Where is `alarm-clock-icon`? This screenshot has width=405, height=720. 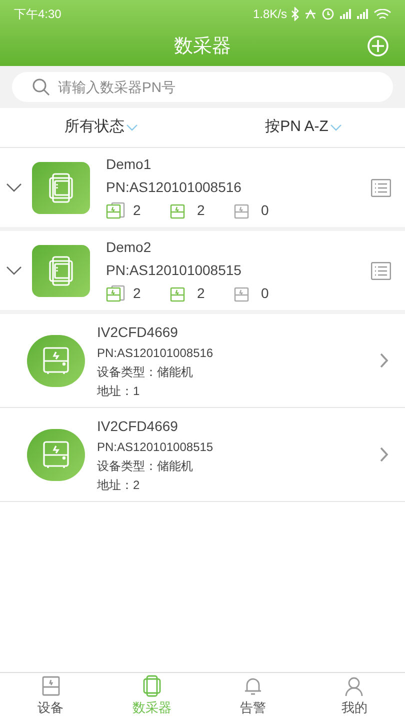 alarm-clock-icon is located at coordinates (328, 14).